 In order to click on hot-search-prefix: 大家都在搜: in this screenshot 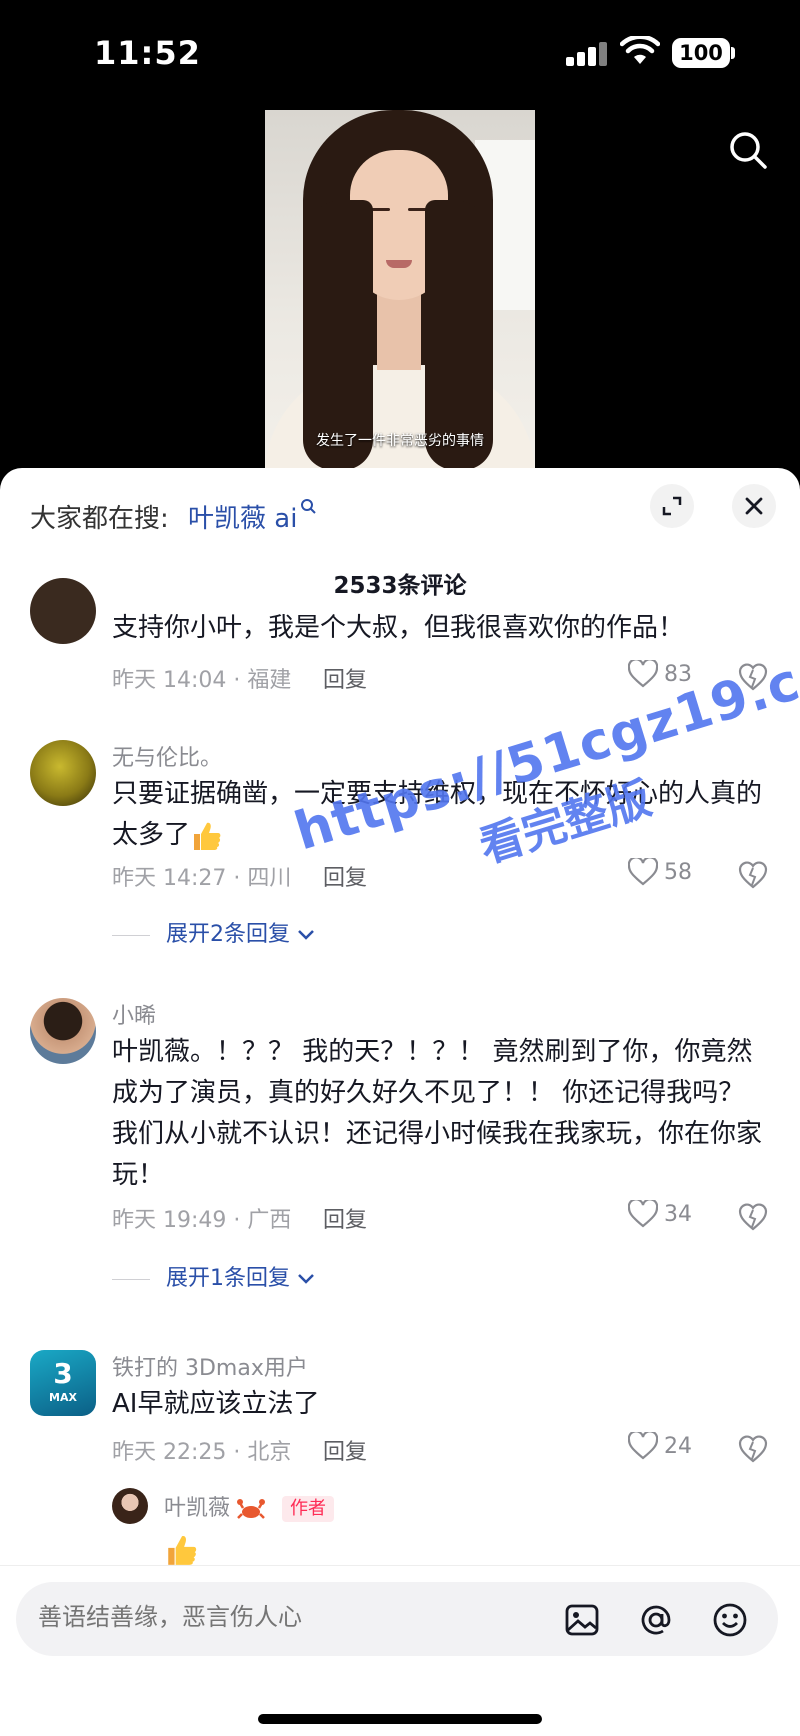, I will do `click(99, 519)`.